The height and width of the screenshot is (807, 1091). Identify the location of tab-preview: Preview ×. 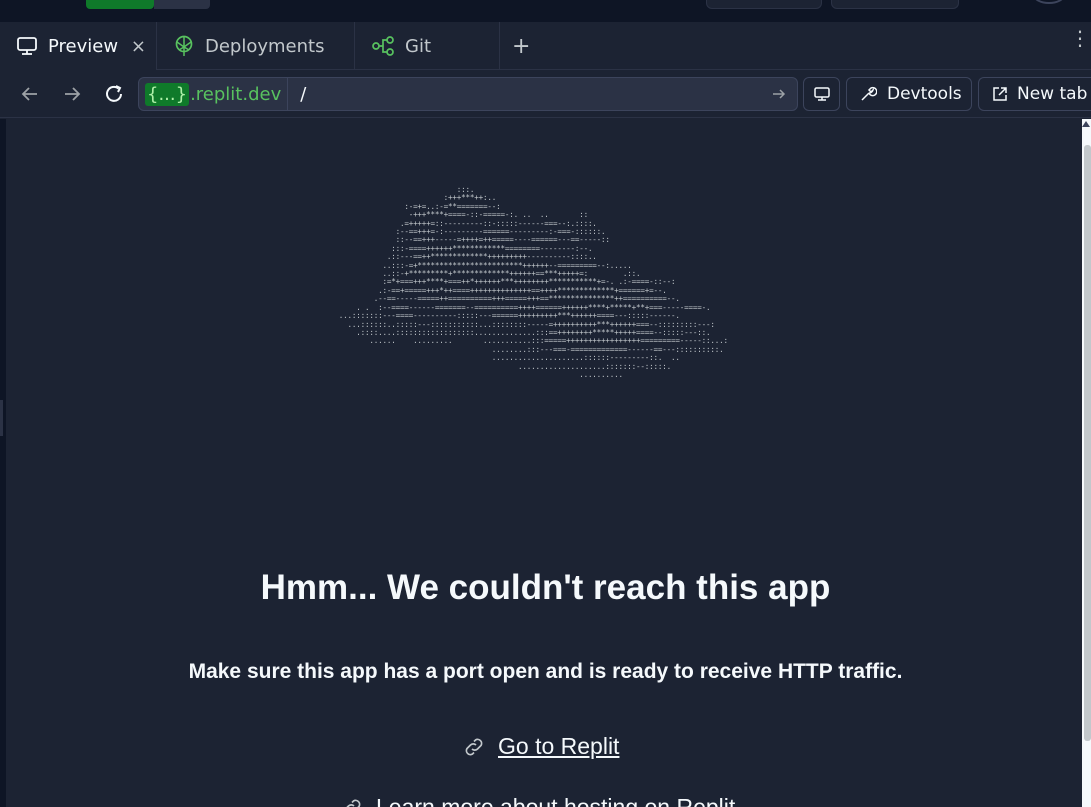
(78, 46).